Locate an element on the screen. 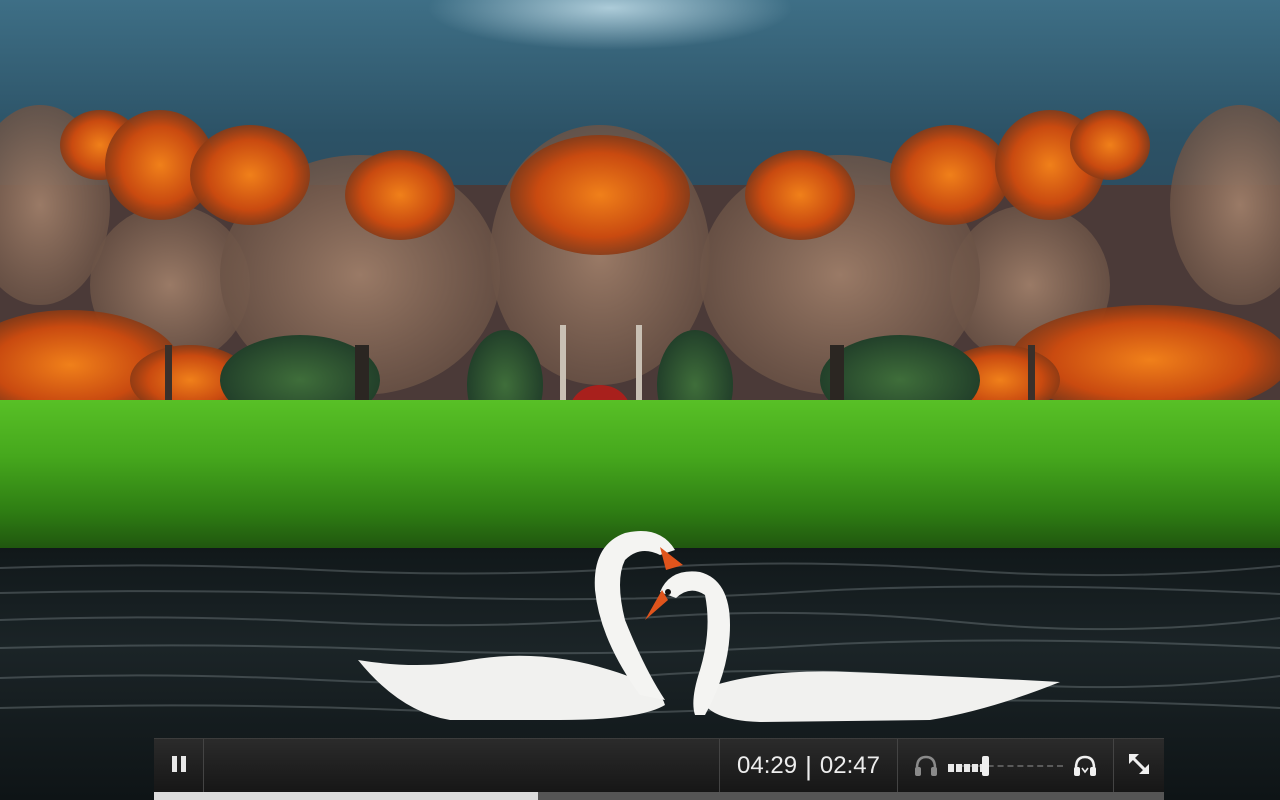 The image size is (1280, 800). duration: 02:47 is located at coordinates (849, 765).